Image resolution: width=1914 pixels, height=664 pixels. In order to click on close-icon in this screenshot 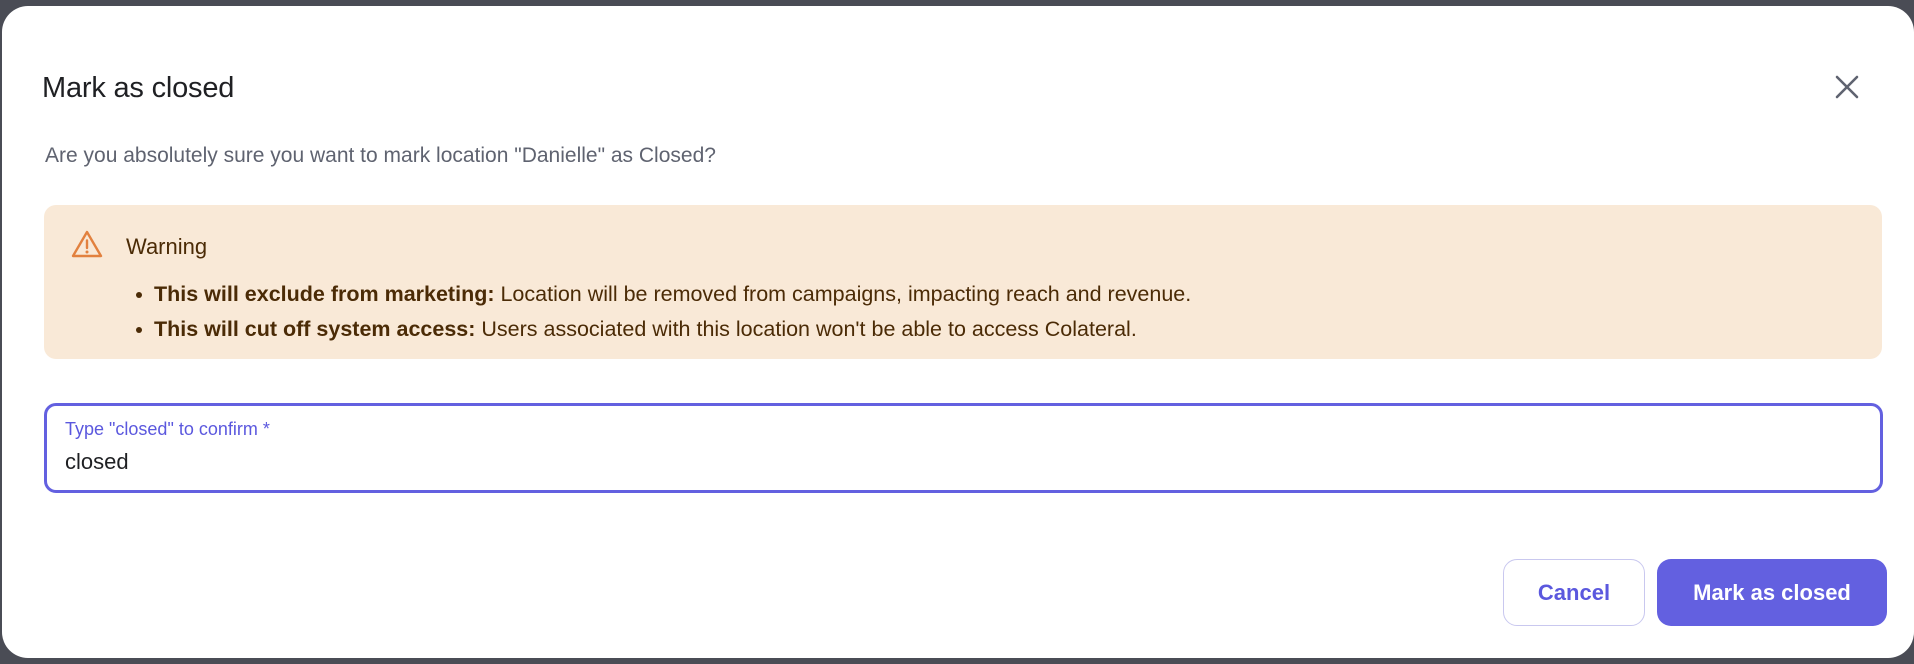, I will do `click(1847, 87)`.